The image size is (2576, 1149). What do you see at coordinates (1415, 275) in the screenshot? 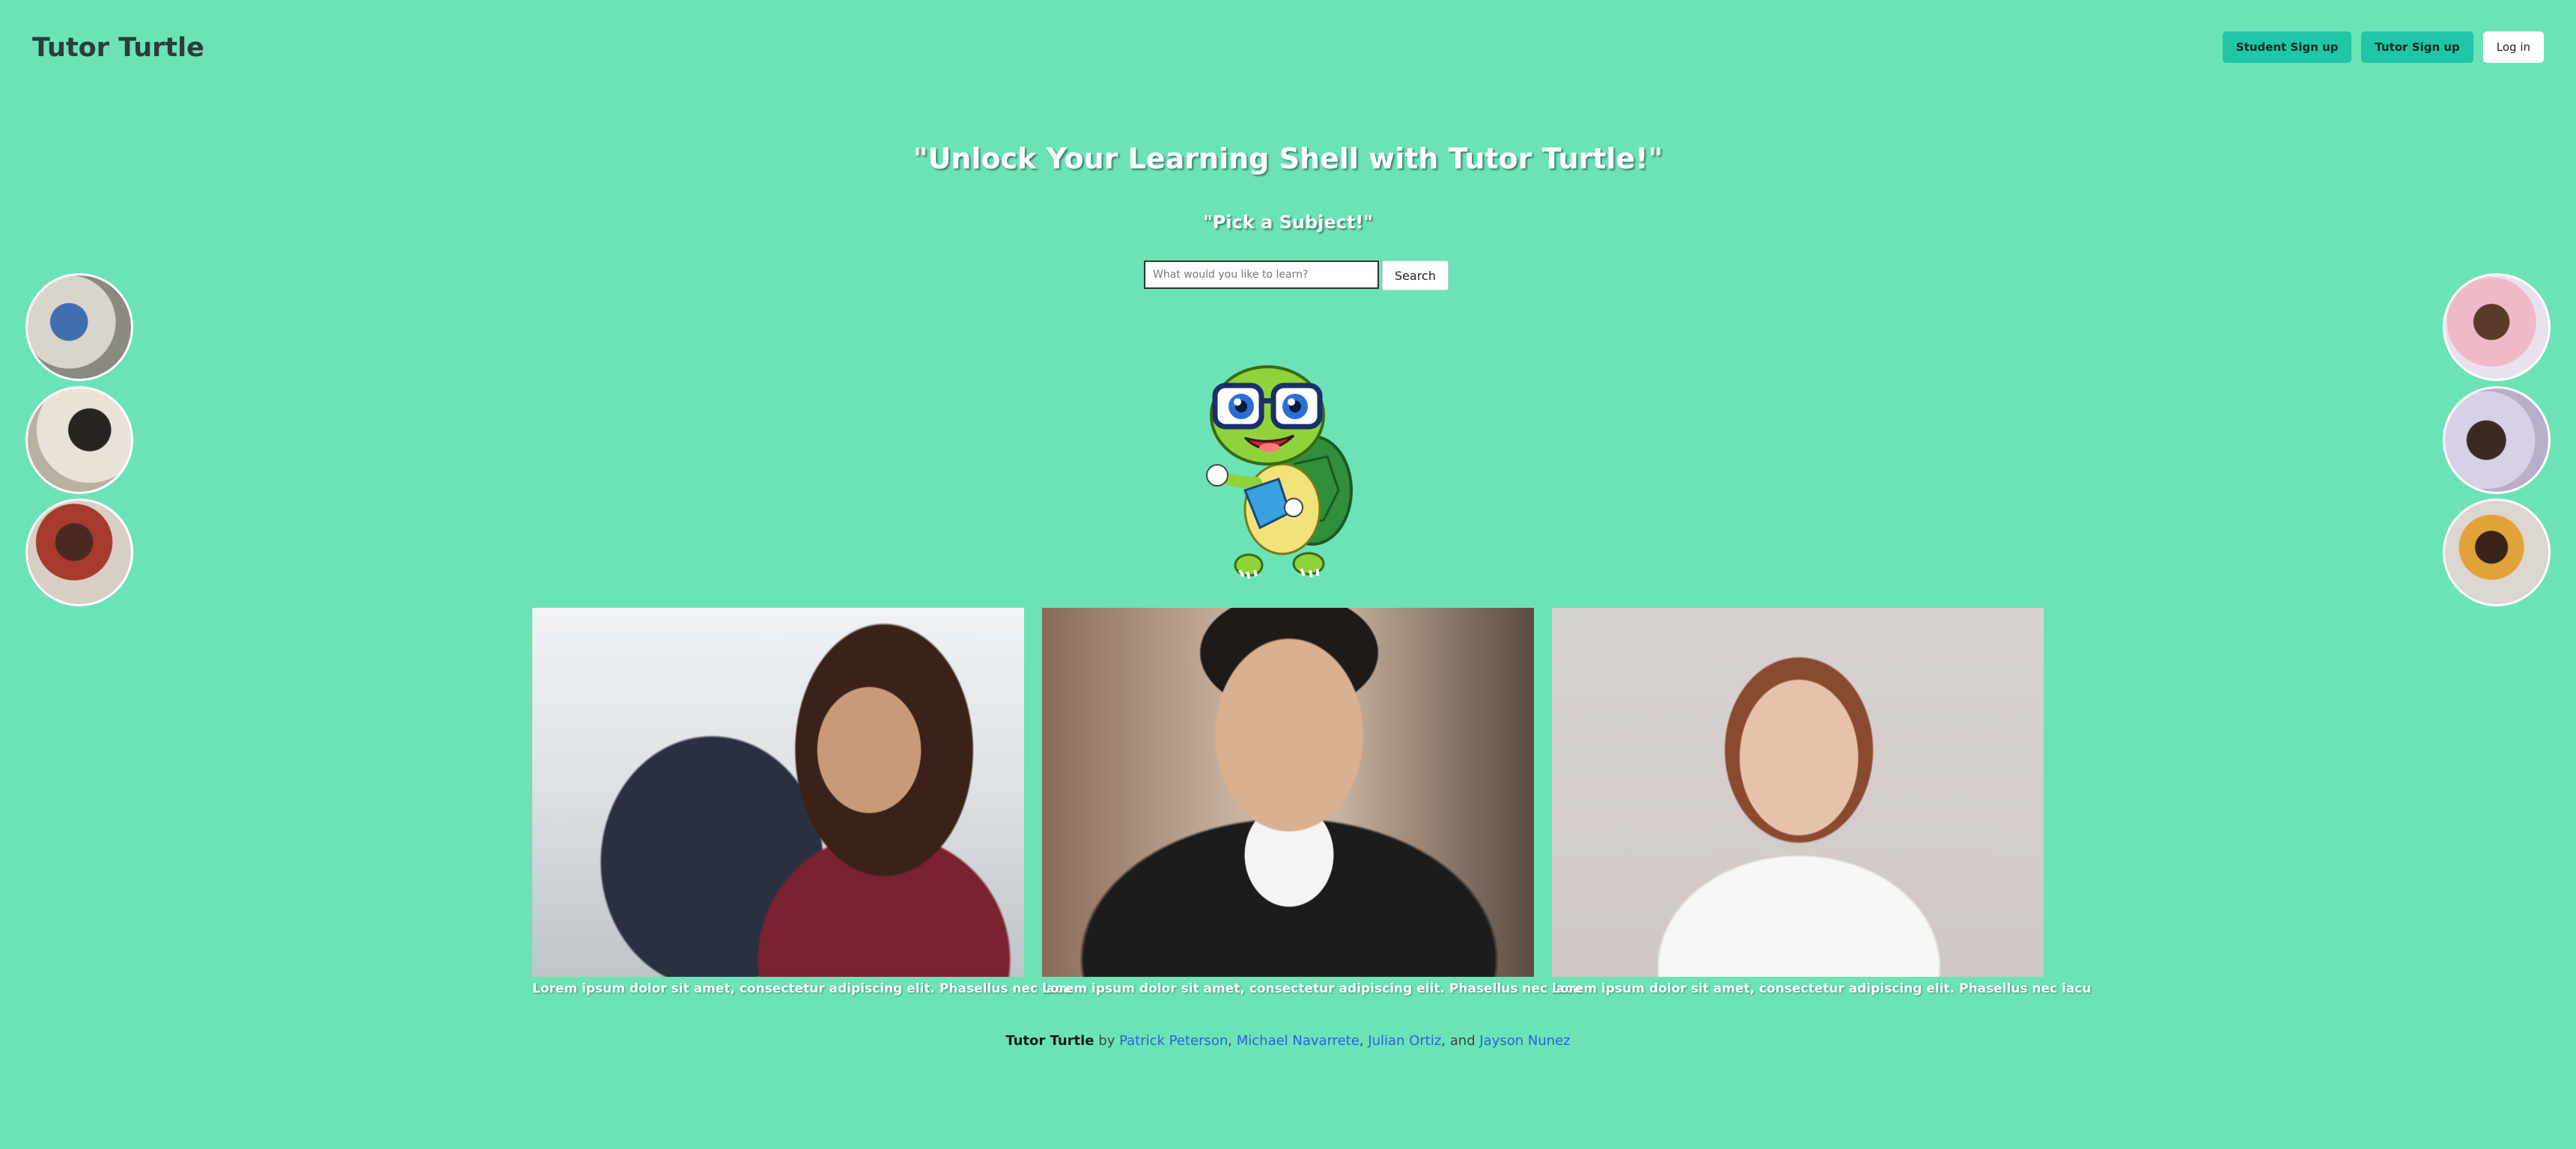
I see `search-button: Search` at bounding box center [1415, 275].